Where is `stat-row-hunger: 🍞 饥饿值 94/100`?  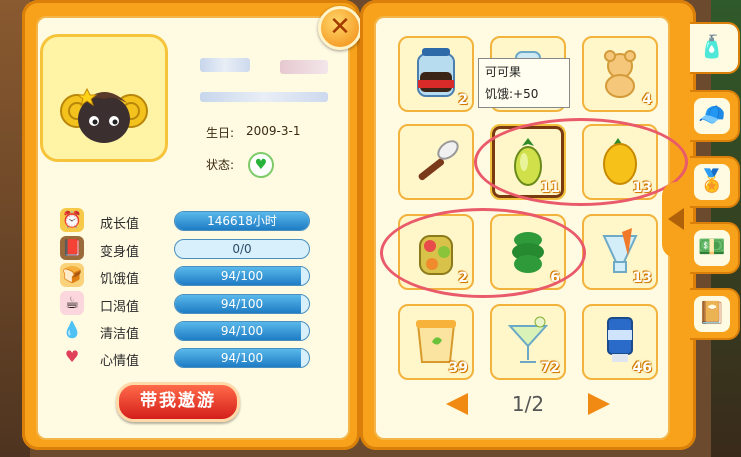
stat-row-hunger: 🍞 饥饿值 94/100 is located at coordinates (190, 275).